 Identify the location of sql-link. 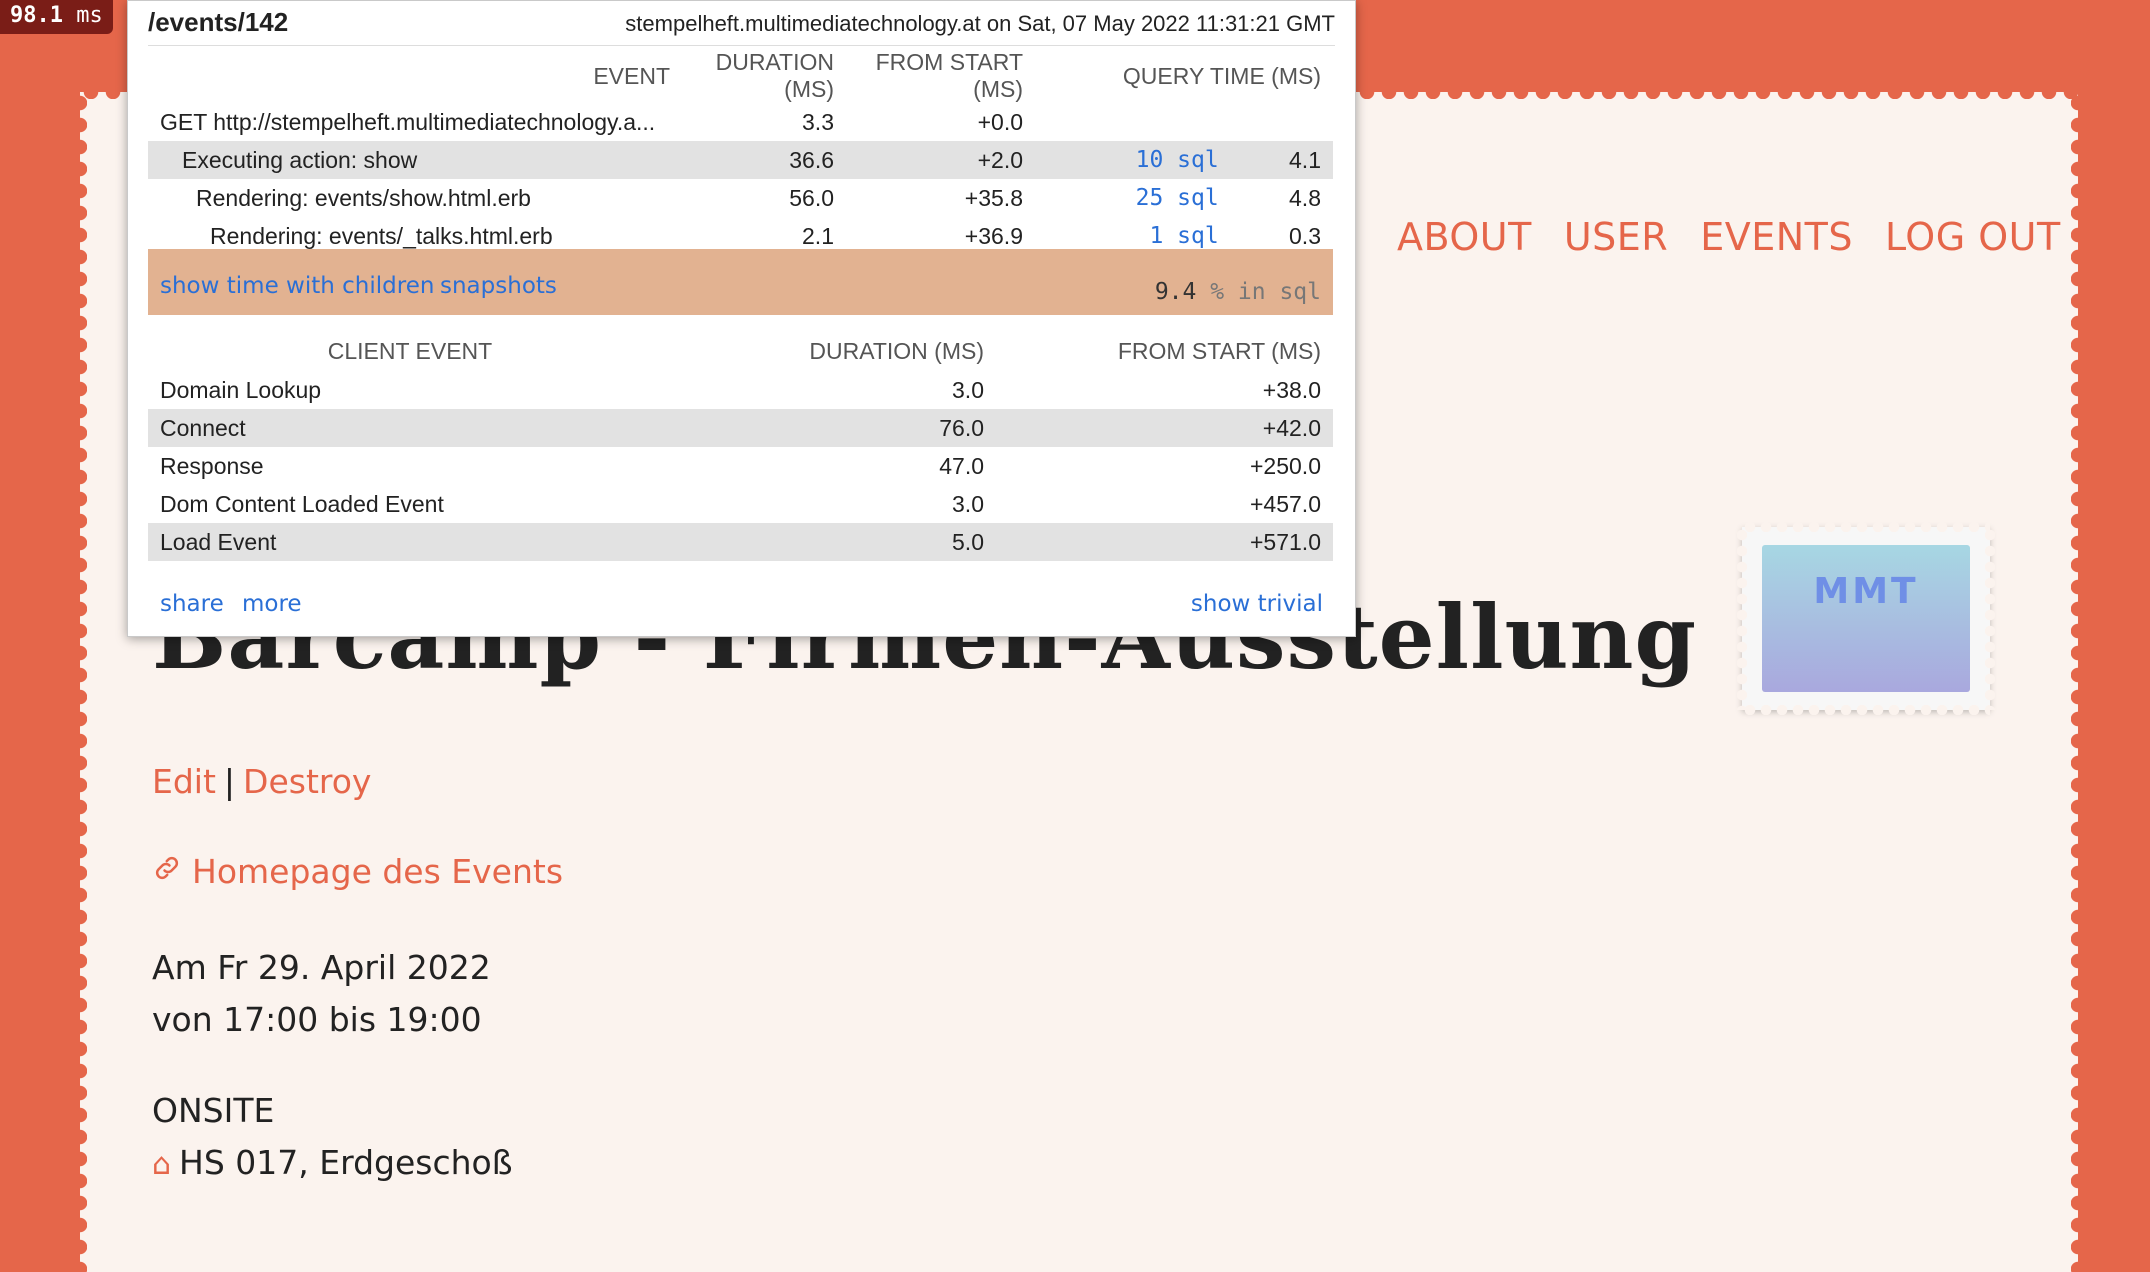
(1133, 122).